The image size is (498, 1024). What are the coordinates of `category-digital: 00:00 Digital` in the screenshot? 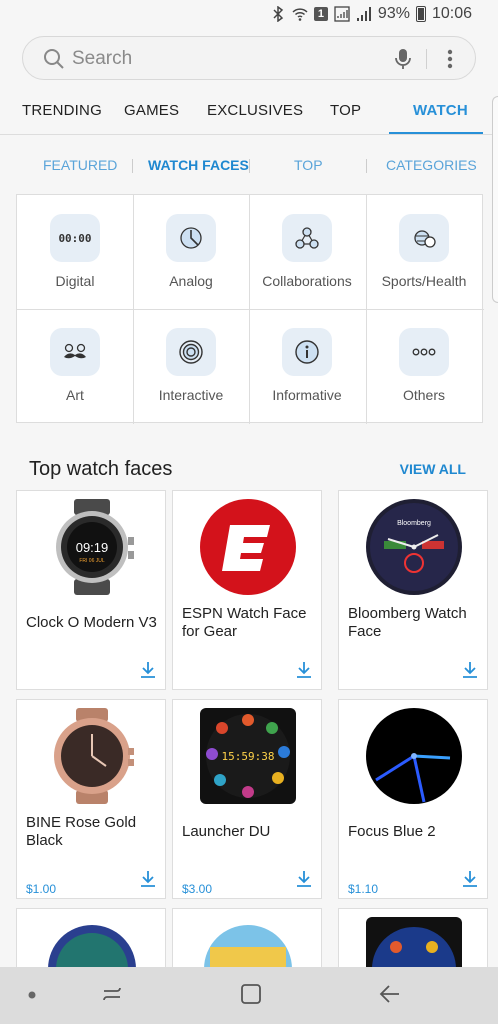 It's located at (75, 252).